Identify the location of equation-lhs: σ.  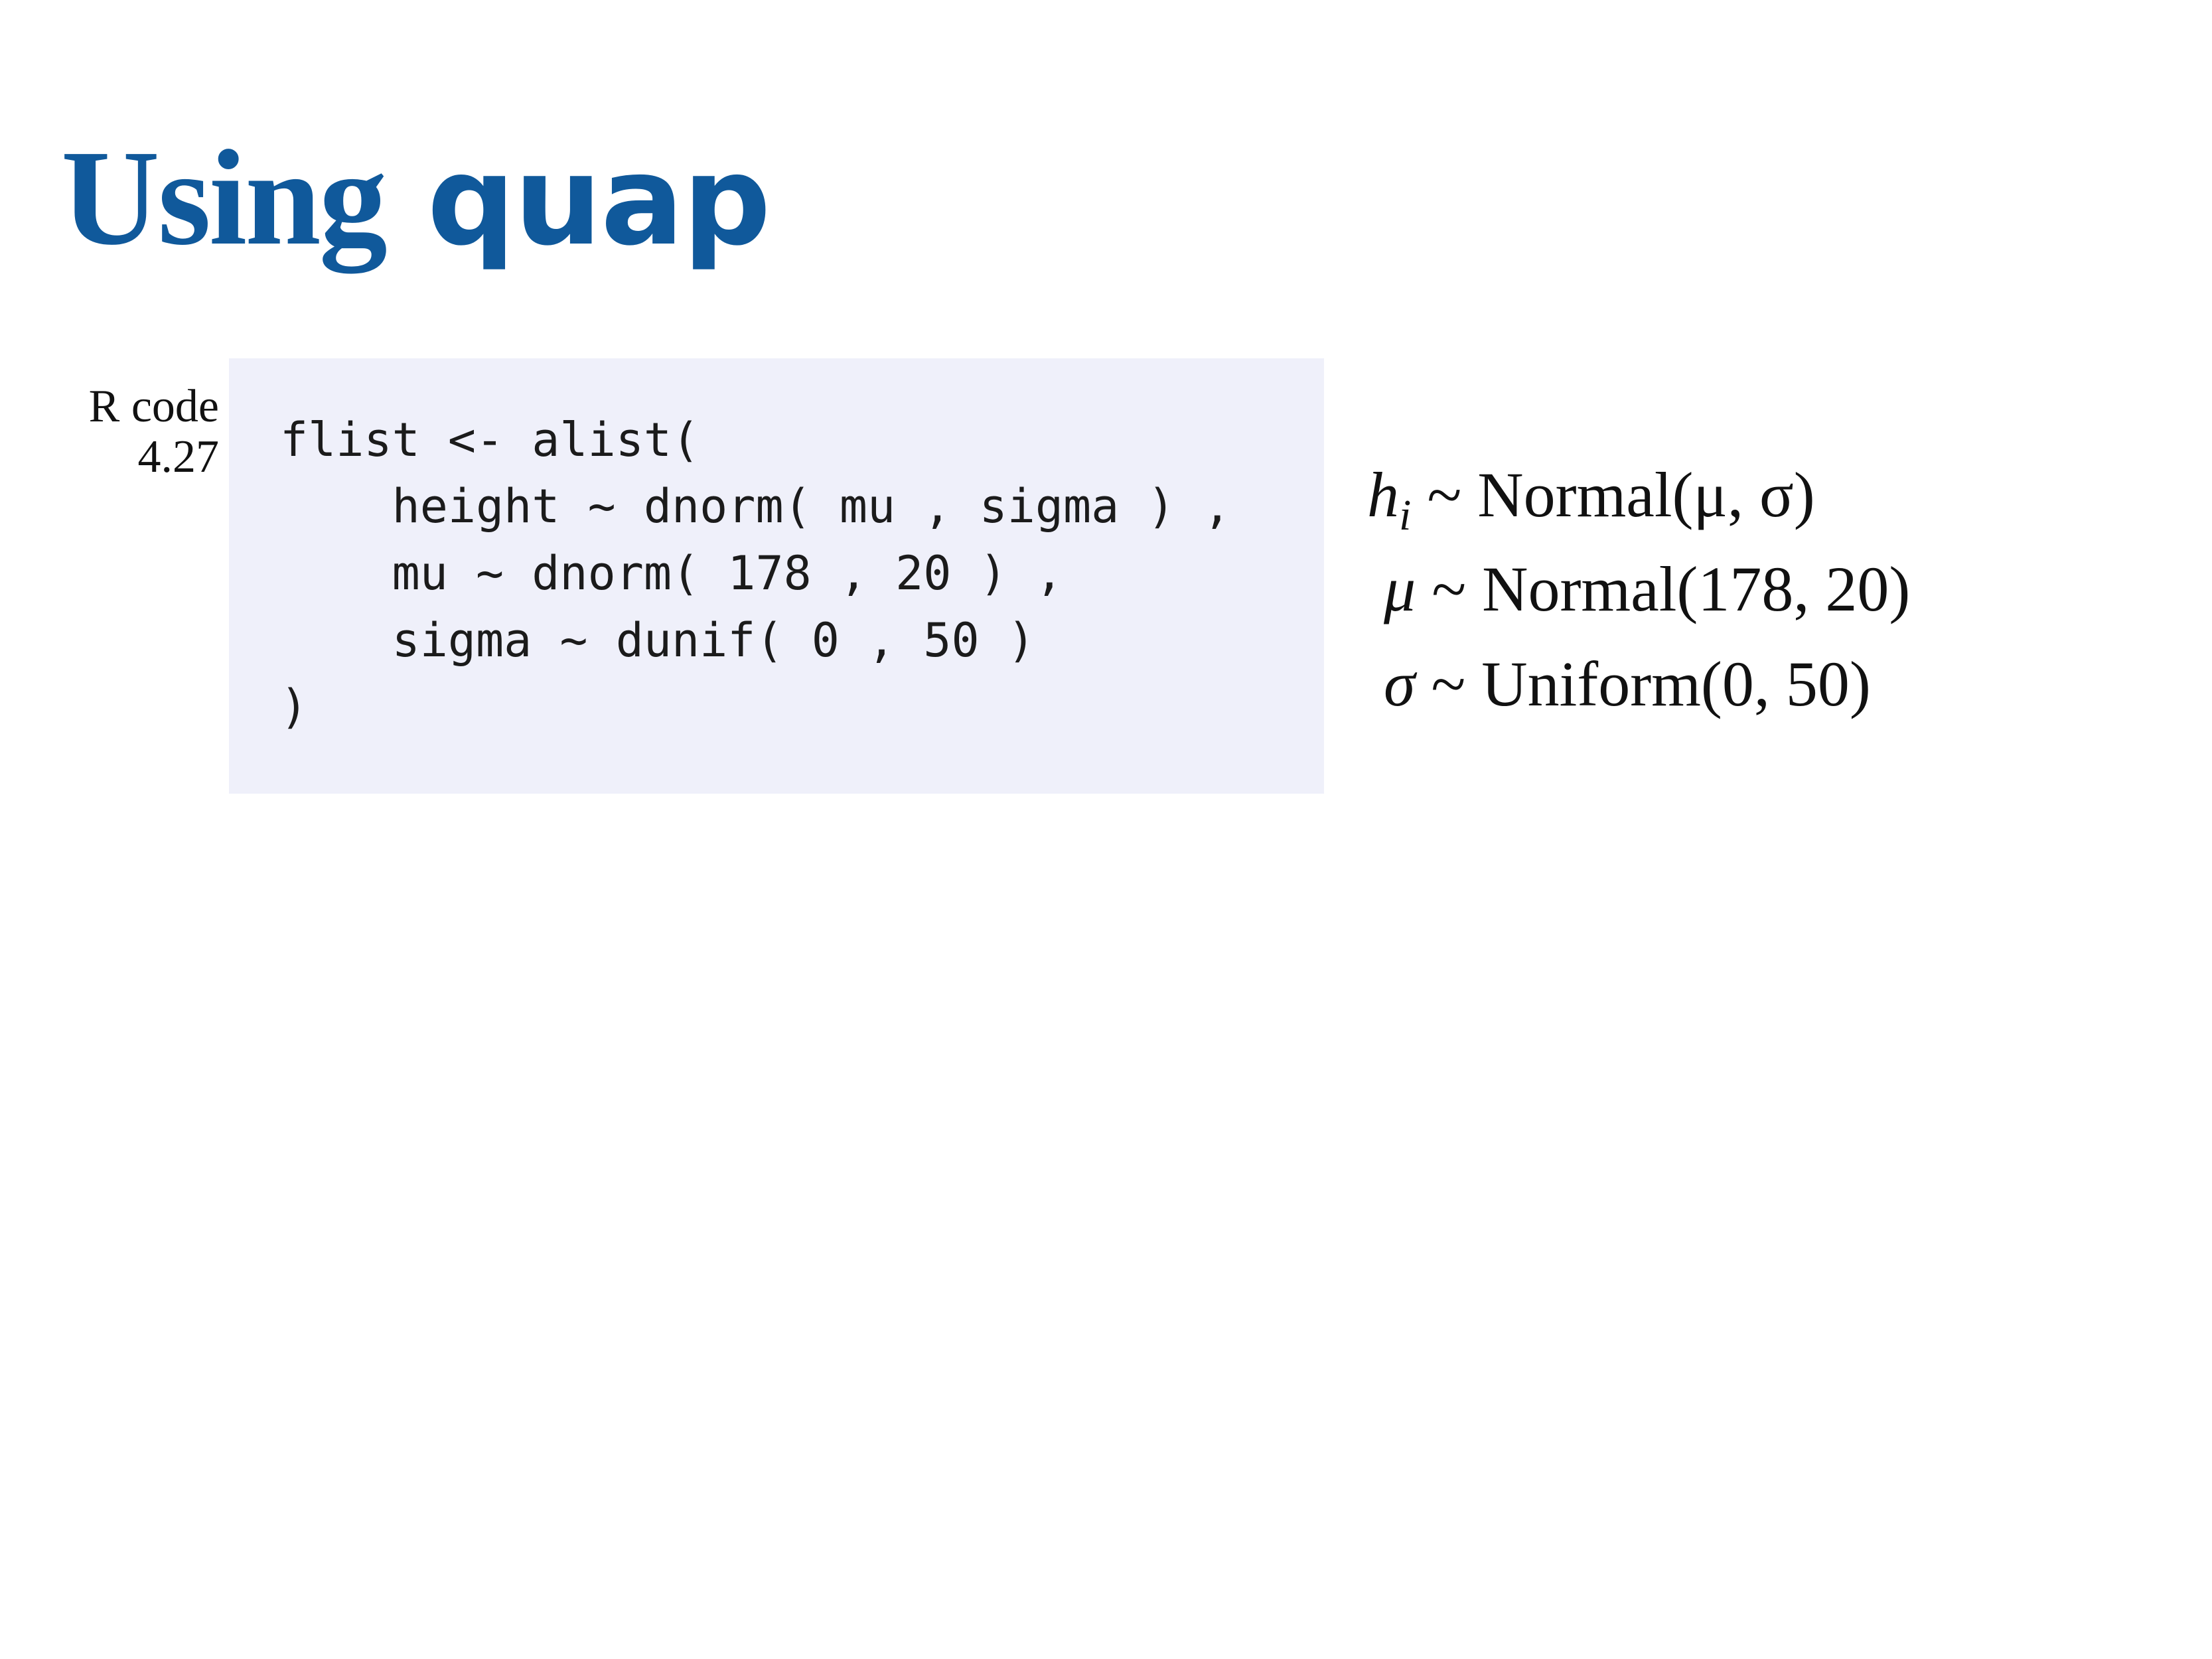
(1400, 683).